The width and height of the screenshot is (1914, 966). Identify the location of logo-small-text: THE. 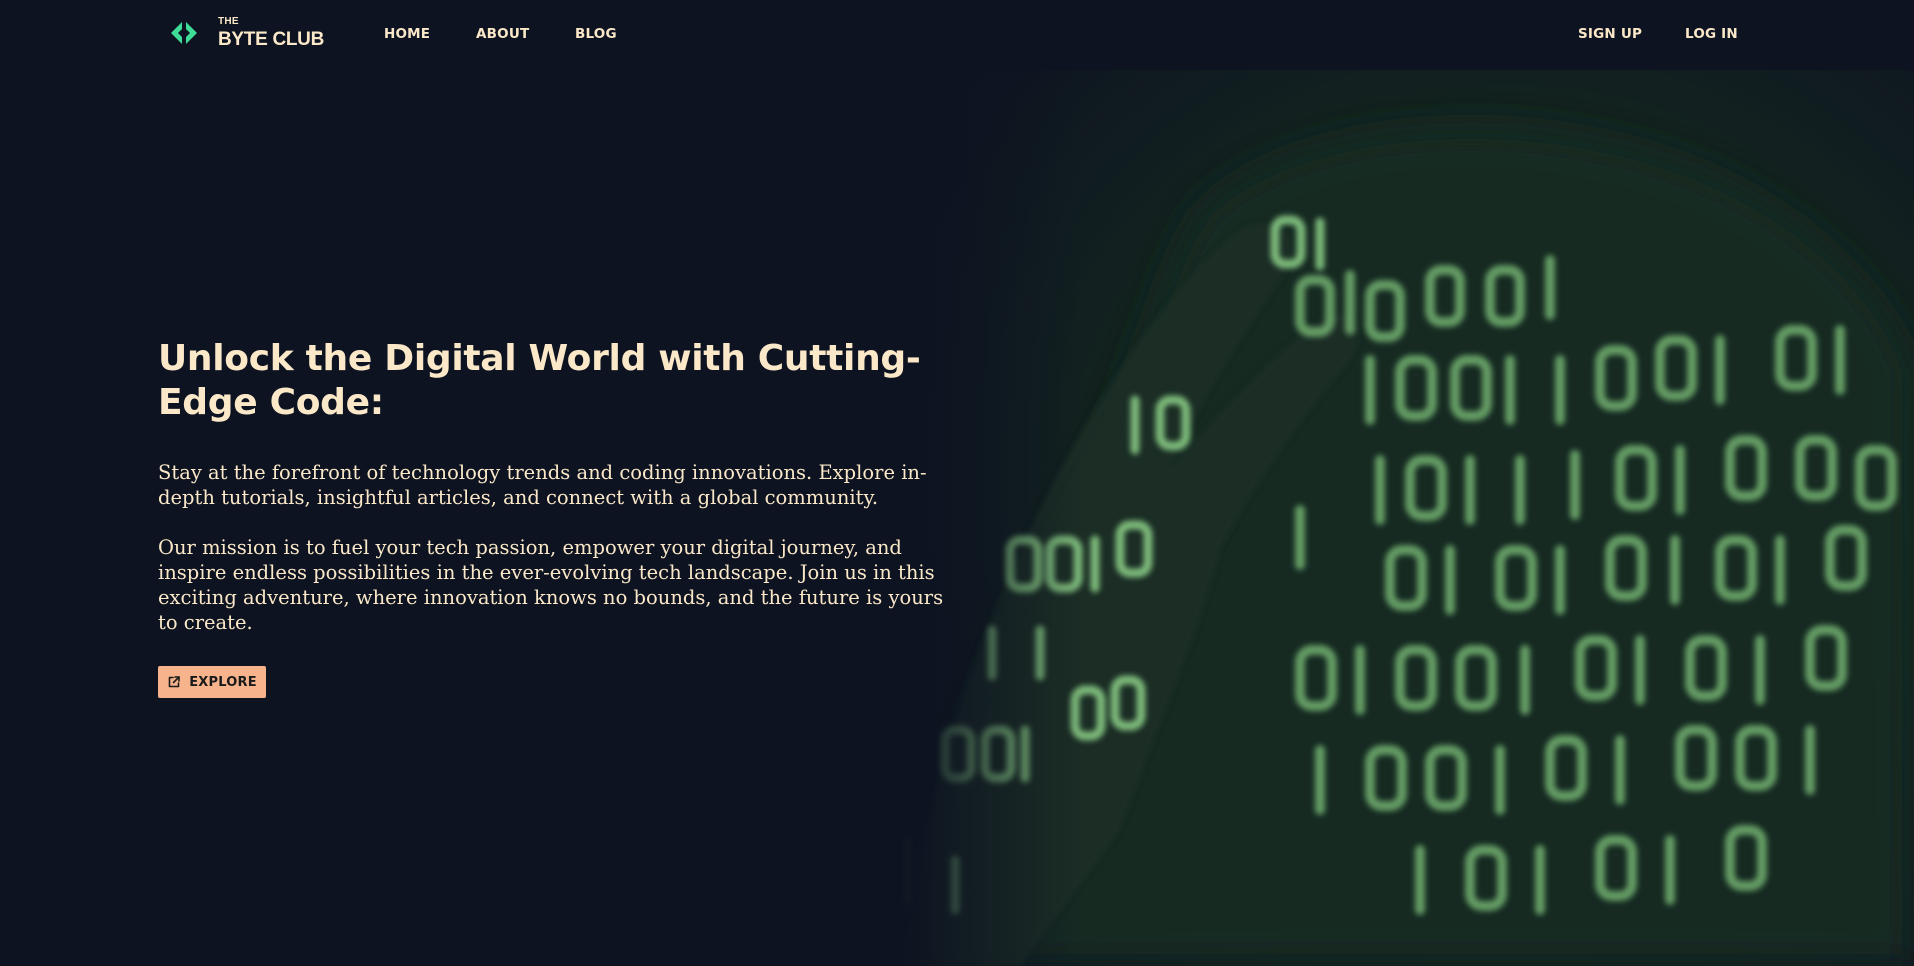
(228, 21).